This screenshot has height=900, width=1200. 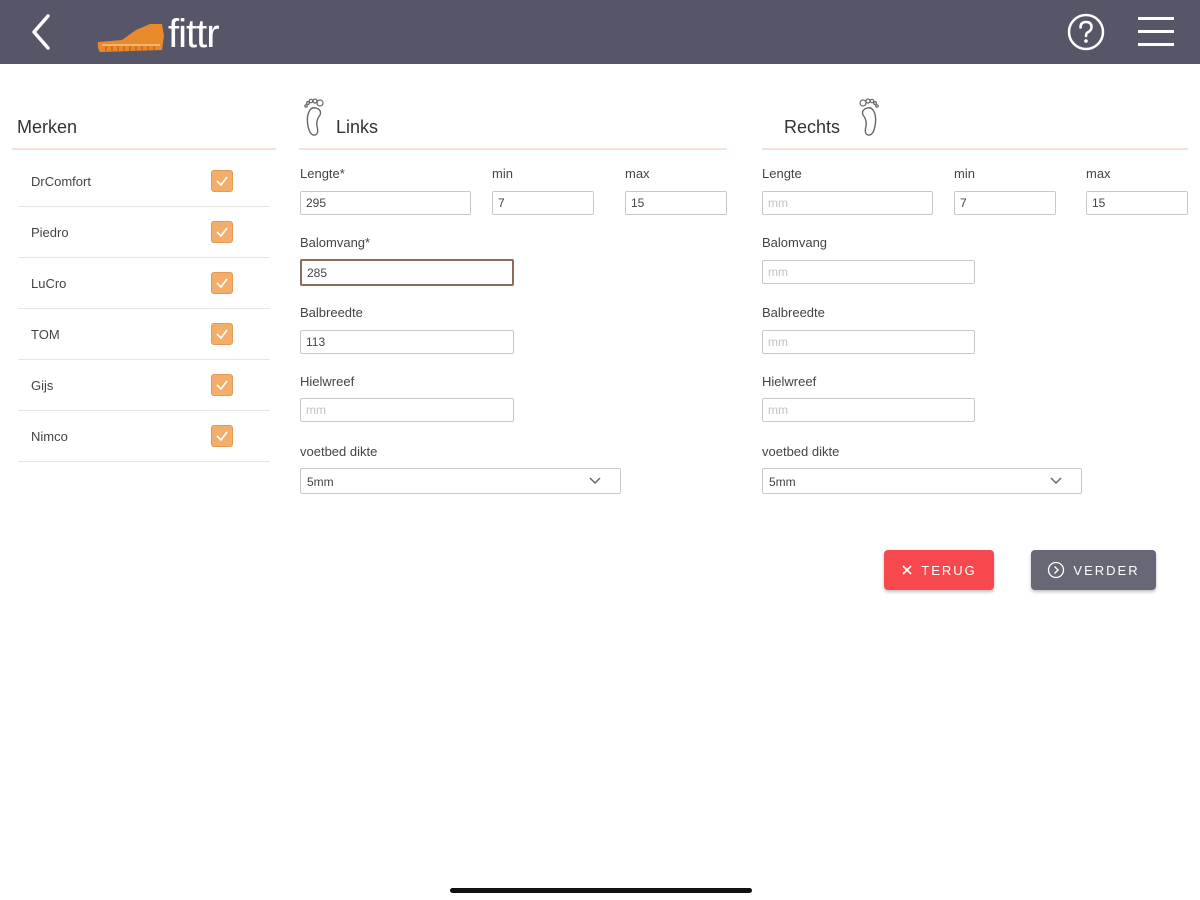 I want to click on left-balomvang-input, so click(x=407, y=272).